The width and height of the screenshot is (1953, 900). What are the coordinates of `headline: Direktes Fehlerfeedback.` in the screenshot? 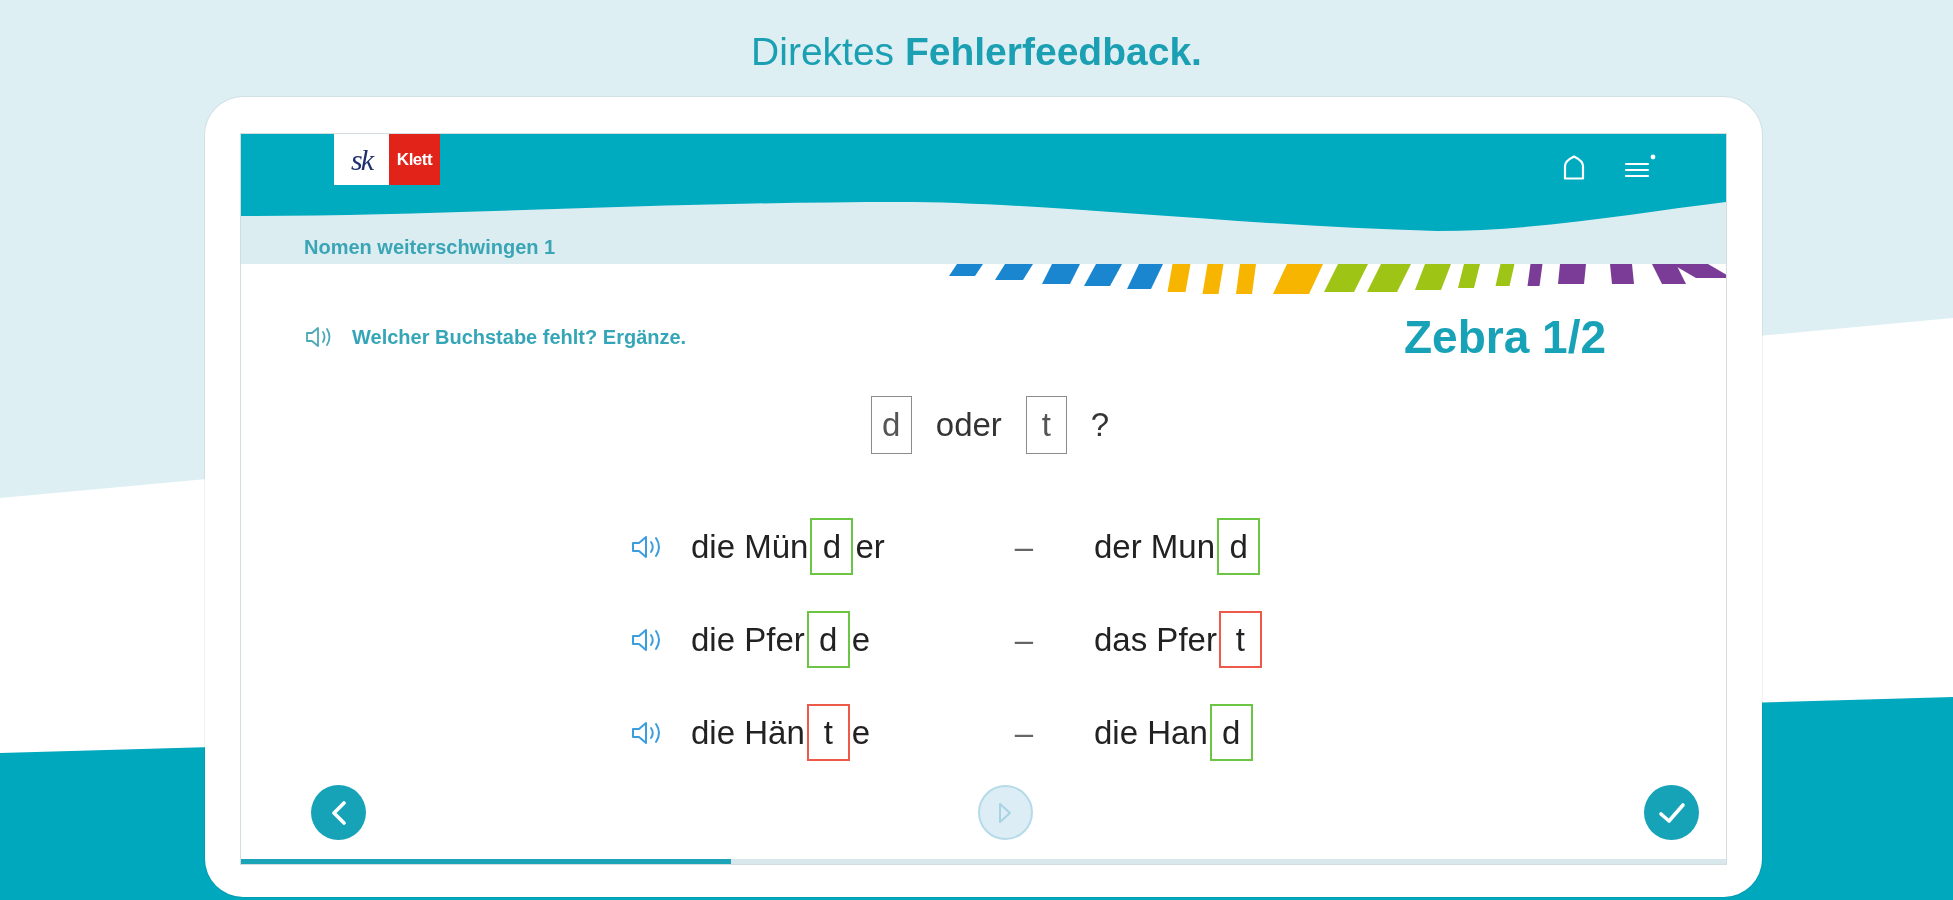 It's located at (976, 51).